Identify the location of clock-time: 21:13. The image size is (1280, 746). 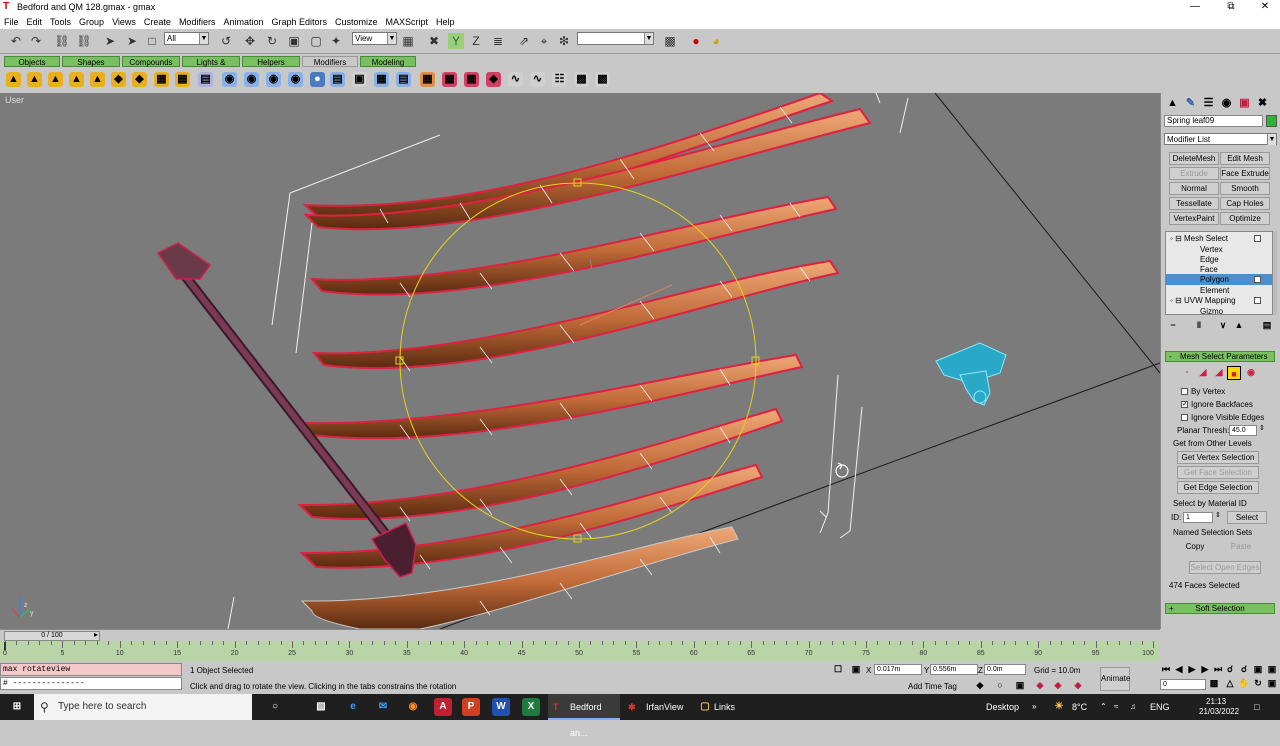
(1216, 701).